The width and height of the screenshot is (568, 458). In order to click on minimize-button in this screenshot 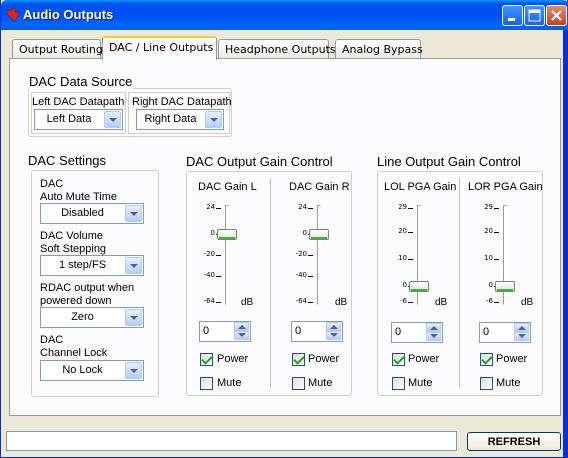, I will do `click(512, 15)`.